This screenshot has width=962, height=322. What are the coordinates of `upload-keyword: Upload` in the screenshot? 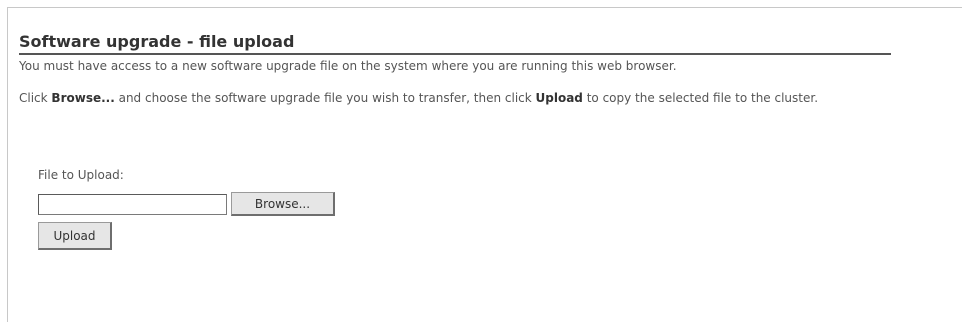 It's located at (559, 98).